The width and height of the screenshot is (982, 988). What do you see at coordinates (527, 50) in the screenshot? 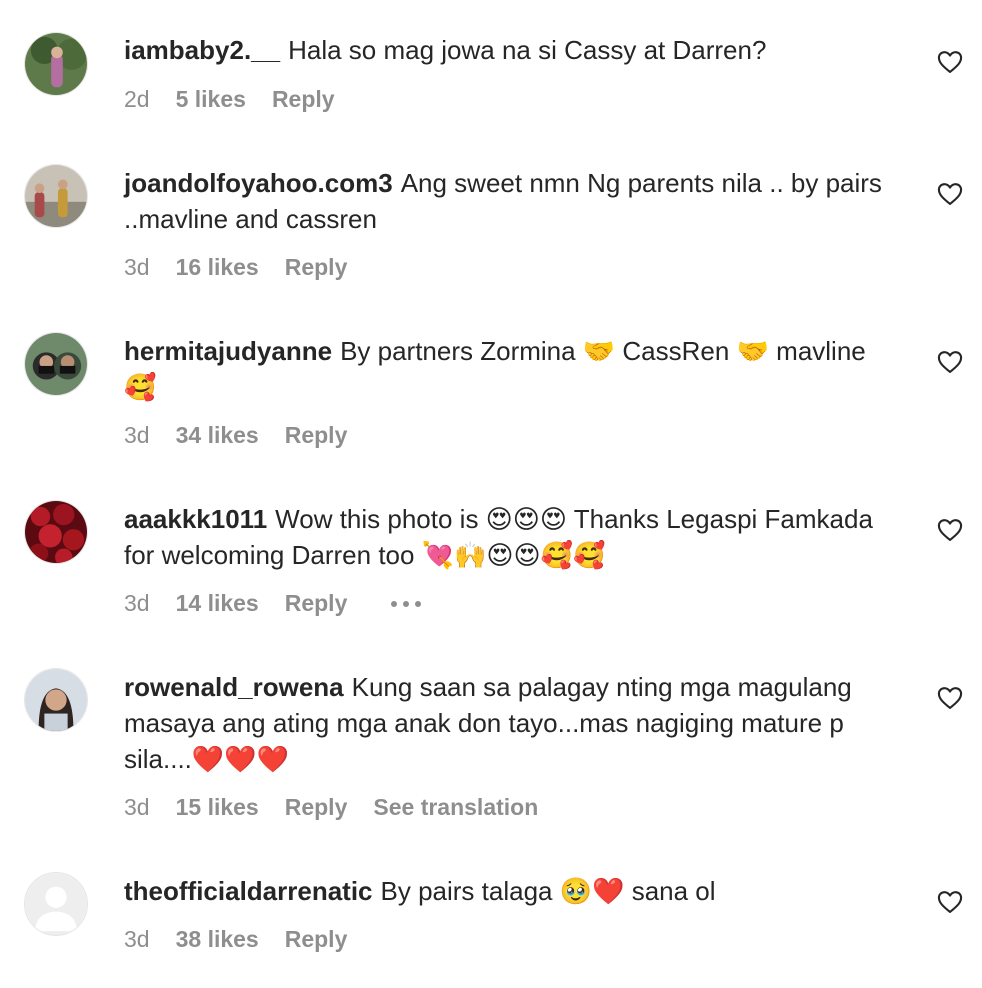
I see `comment-text: Hala so mag jowa na si Cassy at Darren?` at bounding box center [527, 50].